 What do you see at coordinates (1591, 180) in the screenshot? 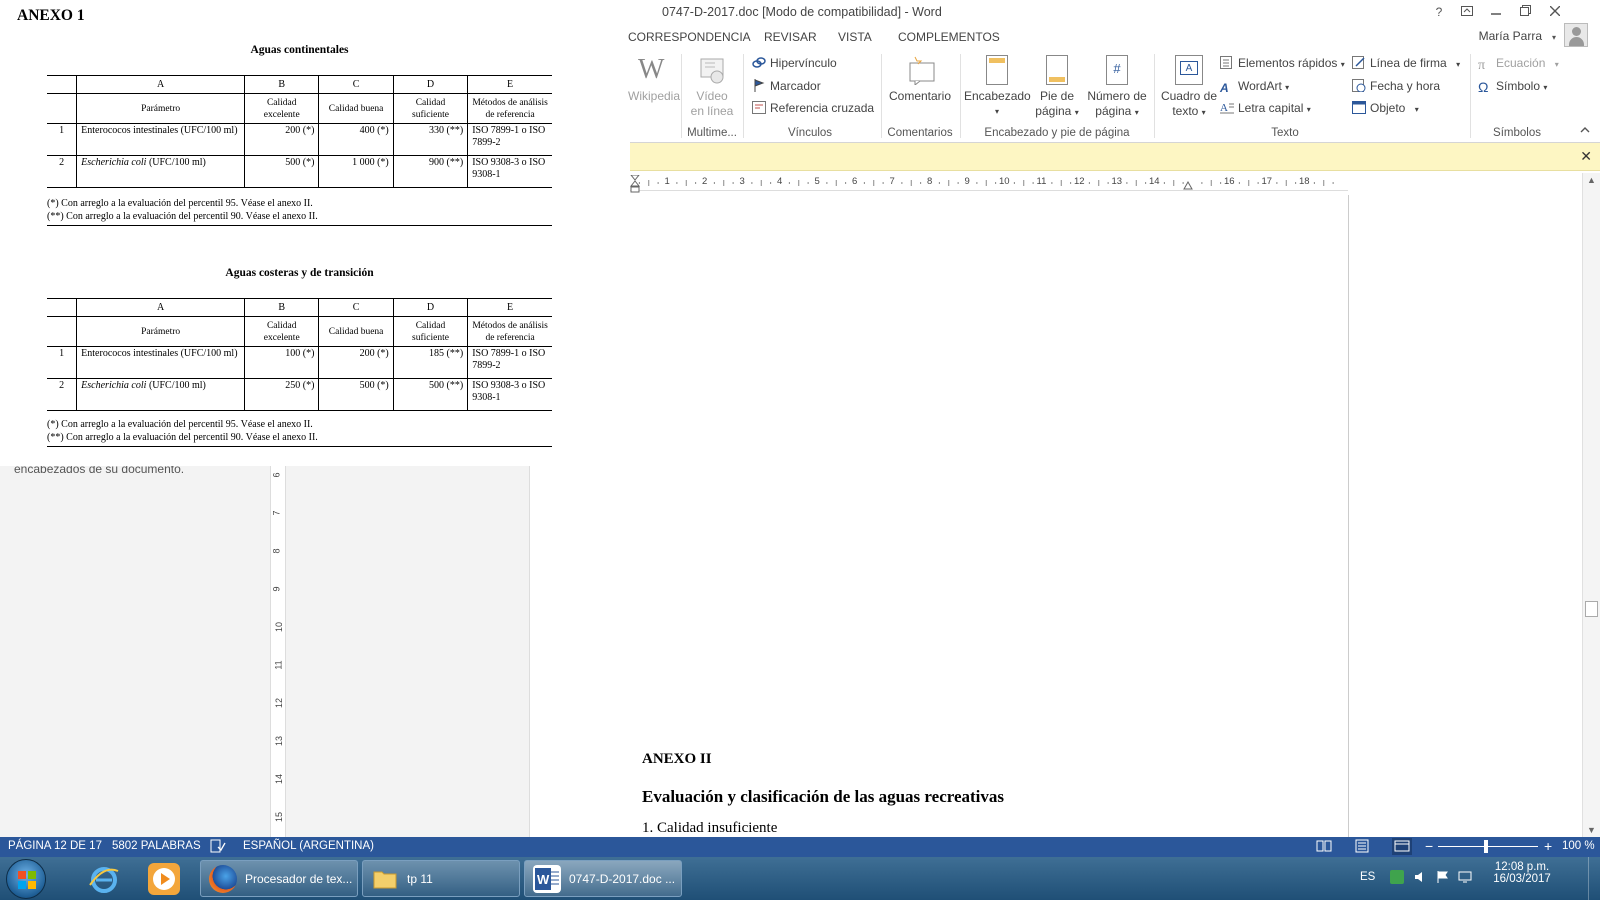
I see `scroll-up-icon: ▲` at bounding box center [1591, 180].